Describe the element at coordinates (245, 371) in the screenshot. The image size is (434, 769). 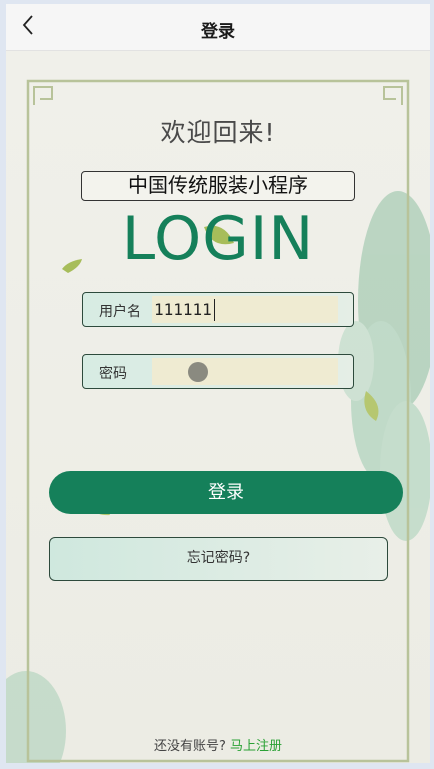
I see `password-input` at that location.